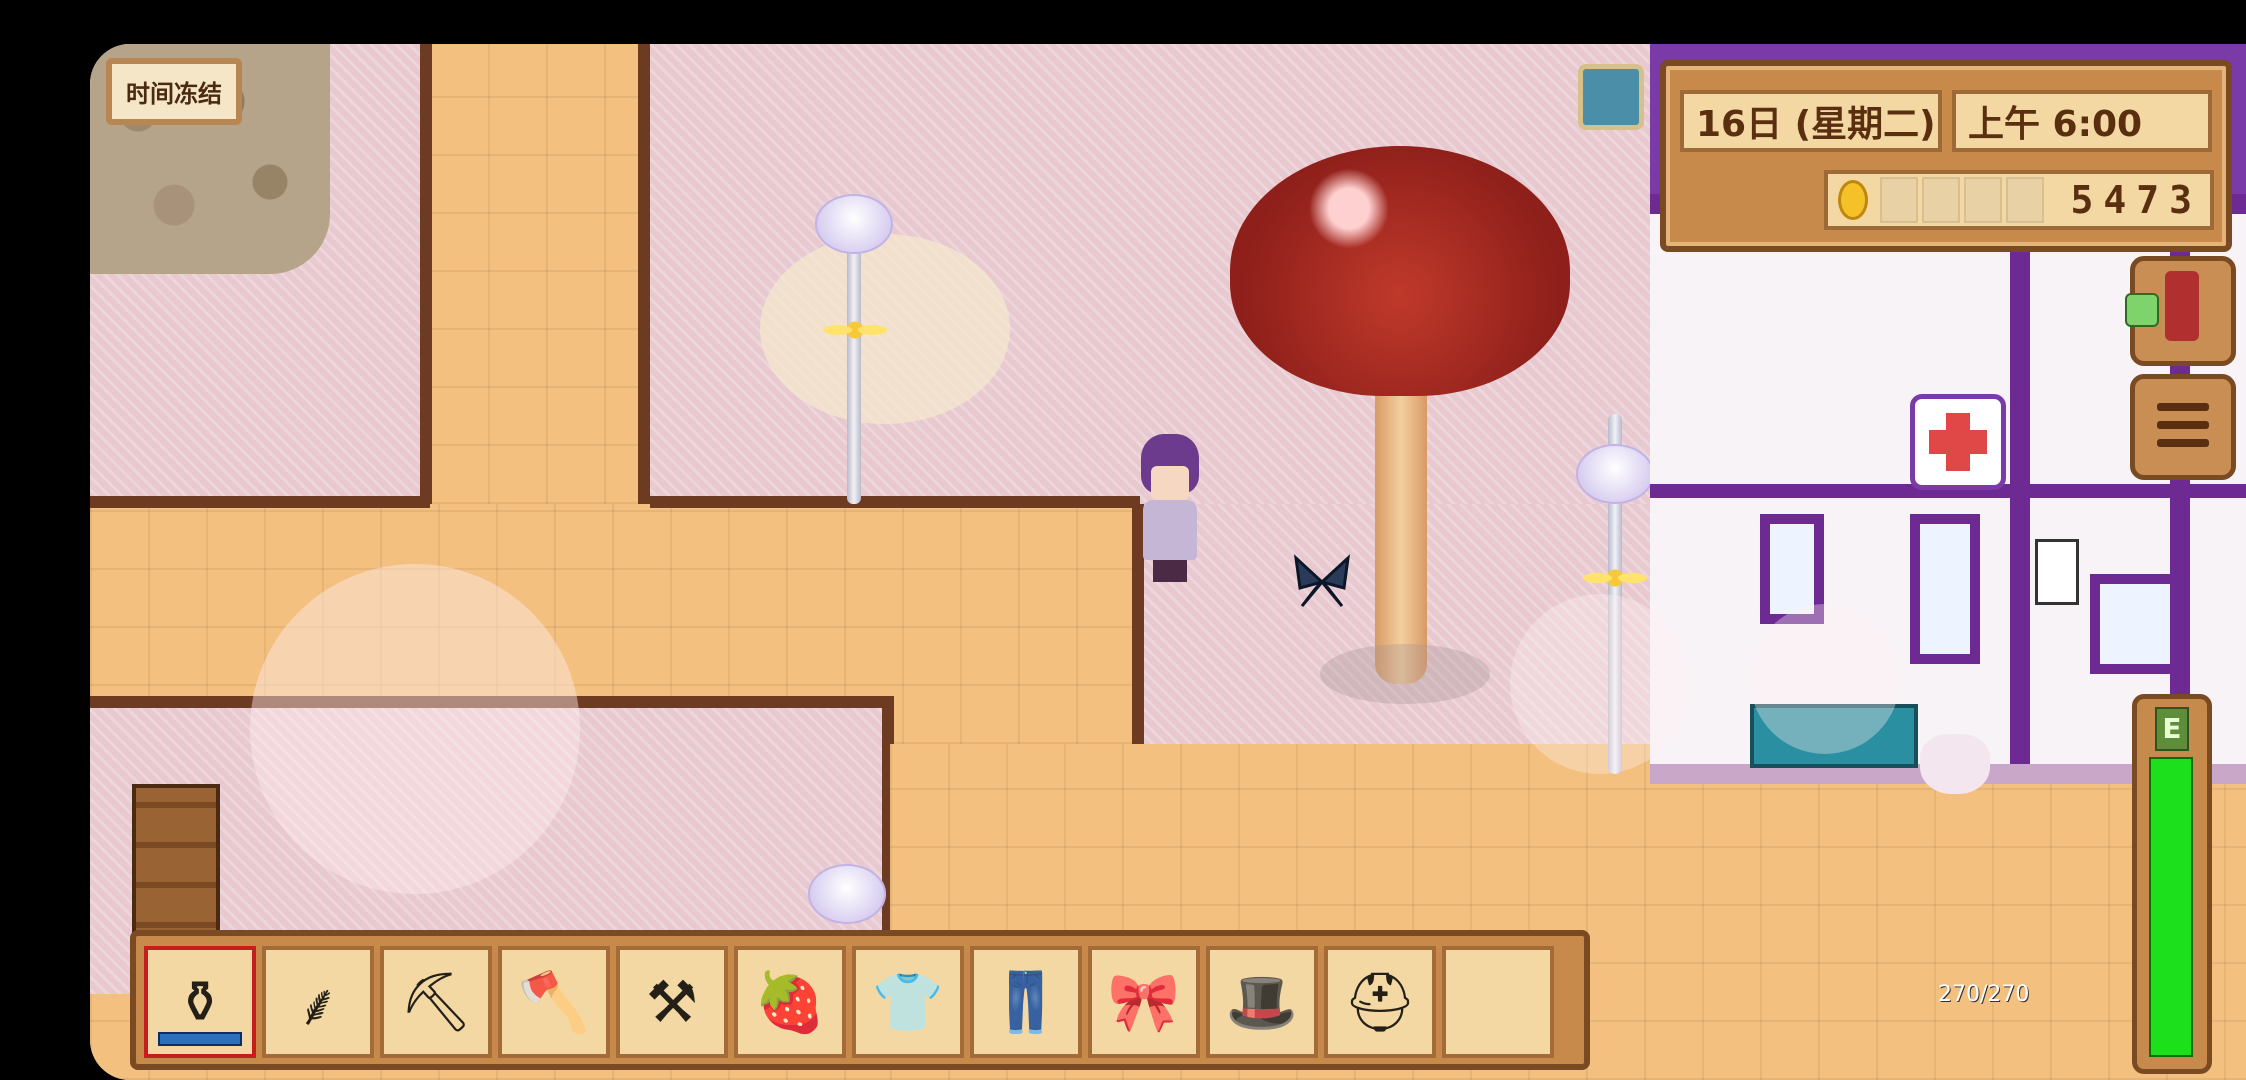  What do you see at coordinates (2057, 572) in the screenshot?
I see `notice-board` at bounding box center [2057, 572].